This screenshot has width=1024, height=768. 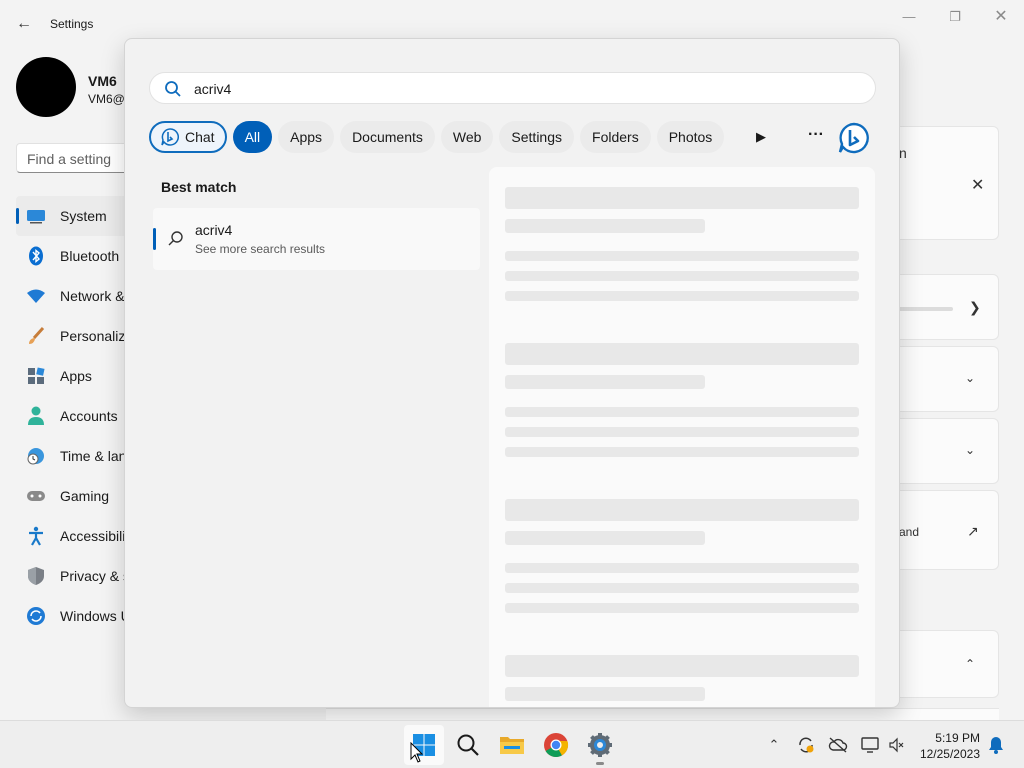 I want to click on dismiss-icon: ✕, so click(x=977, y=185).